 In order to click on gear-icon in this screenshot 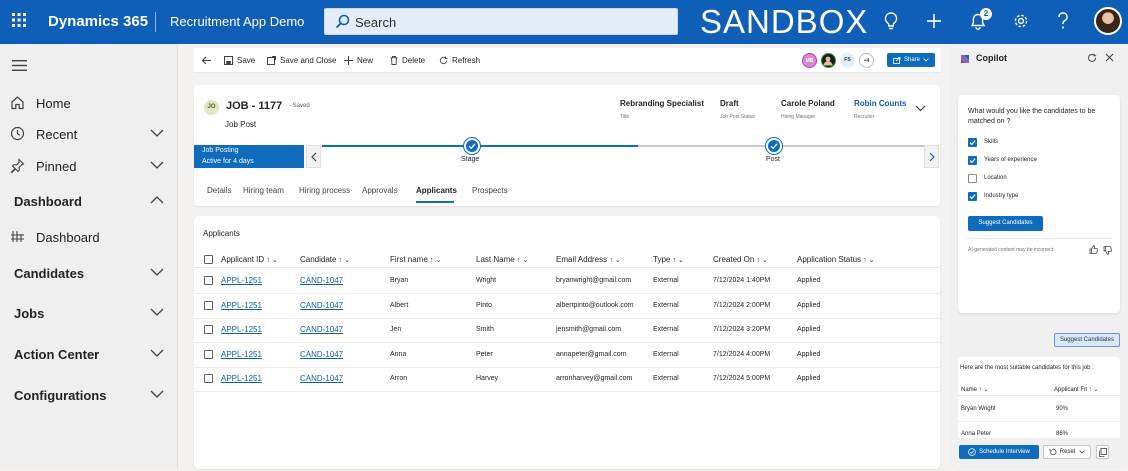, I will do `click(1021, 21)`.